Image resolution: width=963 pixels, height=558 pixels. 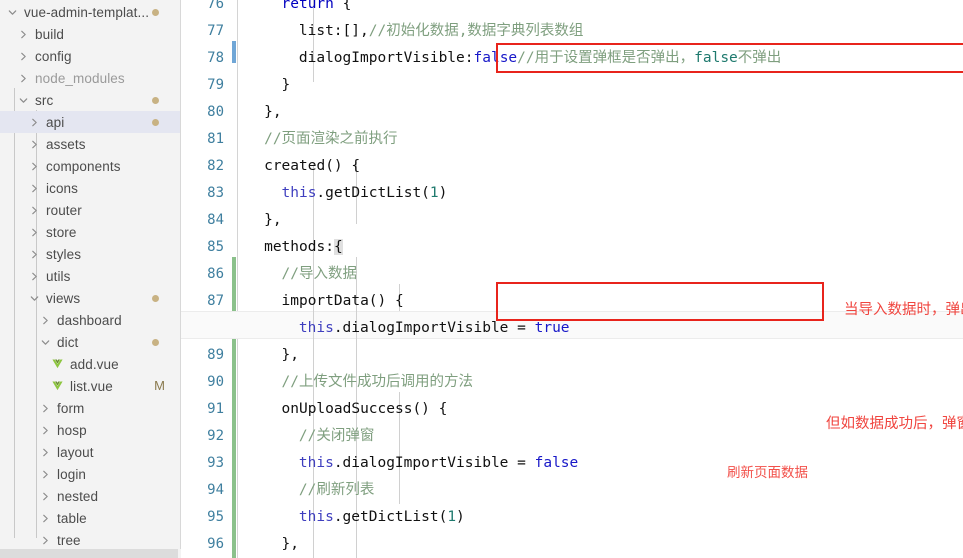 What do you see at coordinates (58, 276) in the screenshot?
I see `tree-item-label: utils` at bounding box center [58, 276].